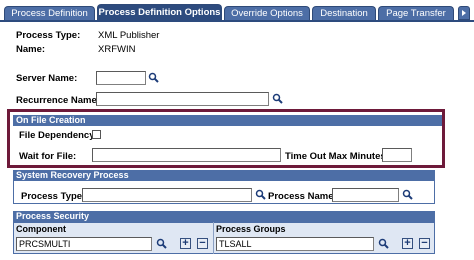 The image size is (474, 260). What do you see at coordinates (161, 243) in the screenshot?
I see `component-lookup-icon` at bounding box center [161, 243].